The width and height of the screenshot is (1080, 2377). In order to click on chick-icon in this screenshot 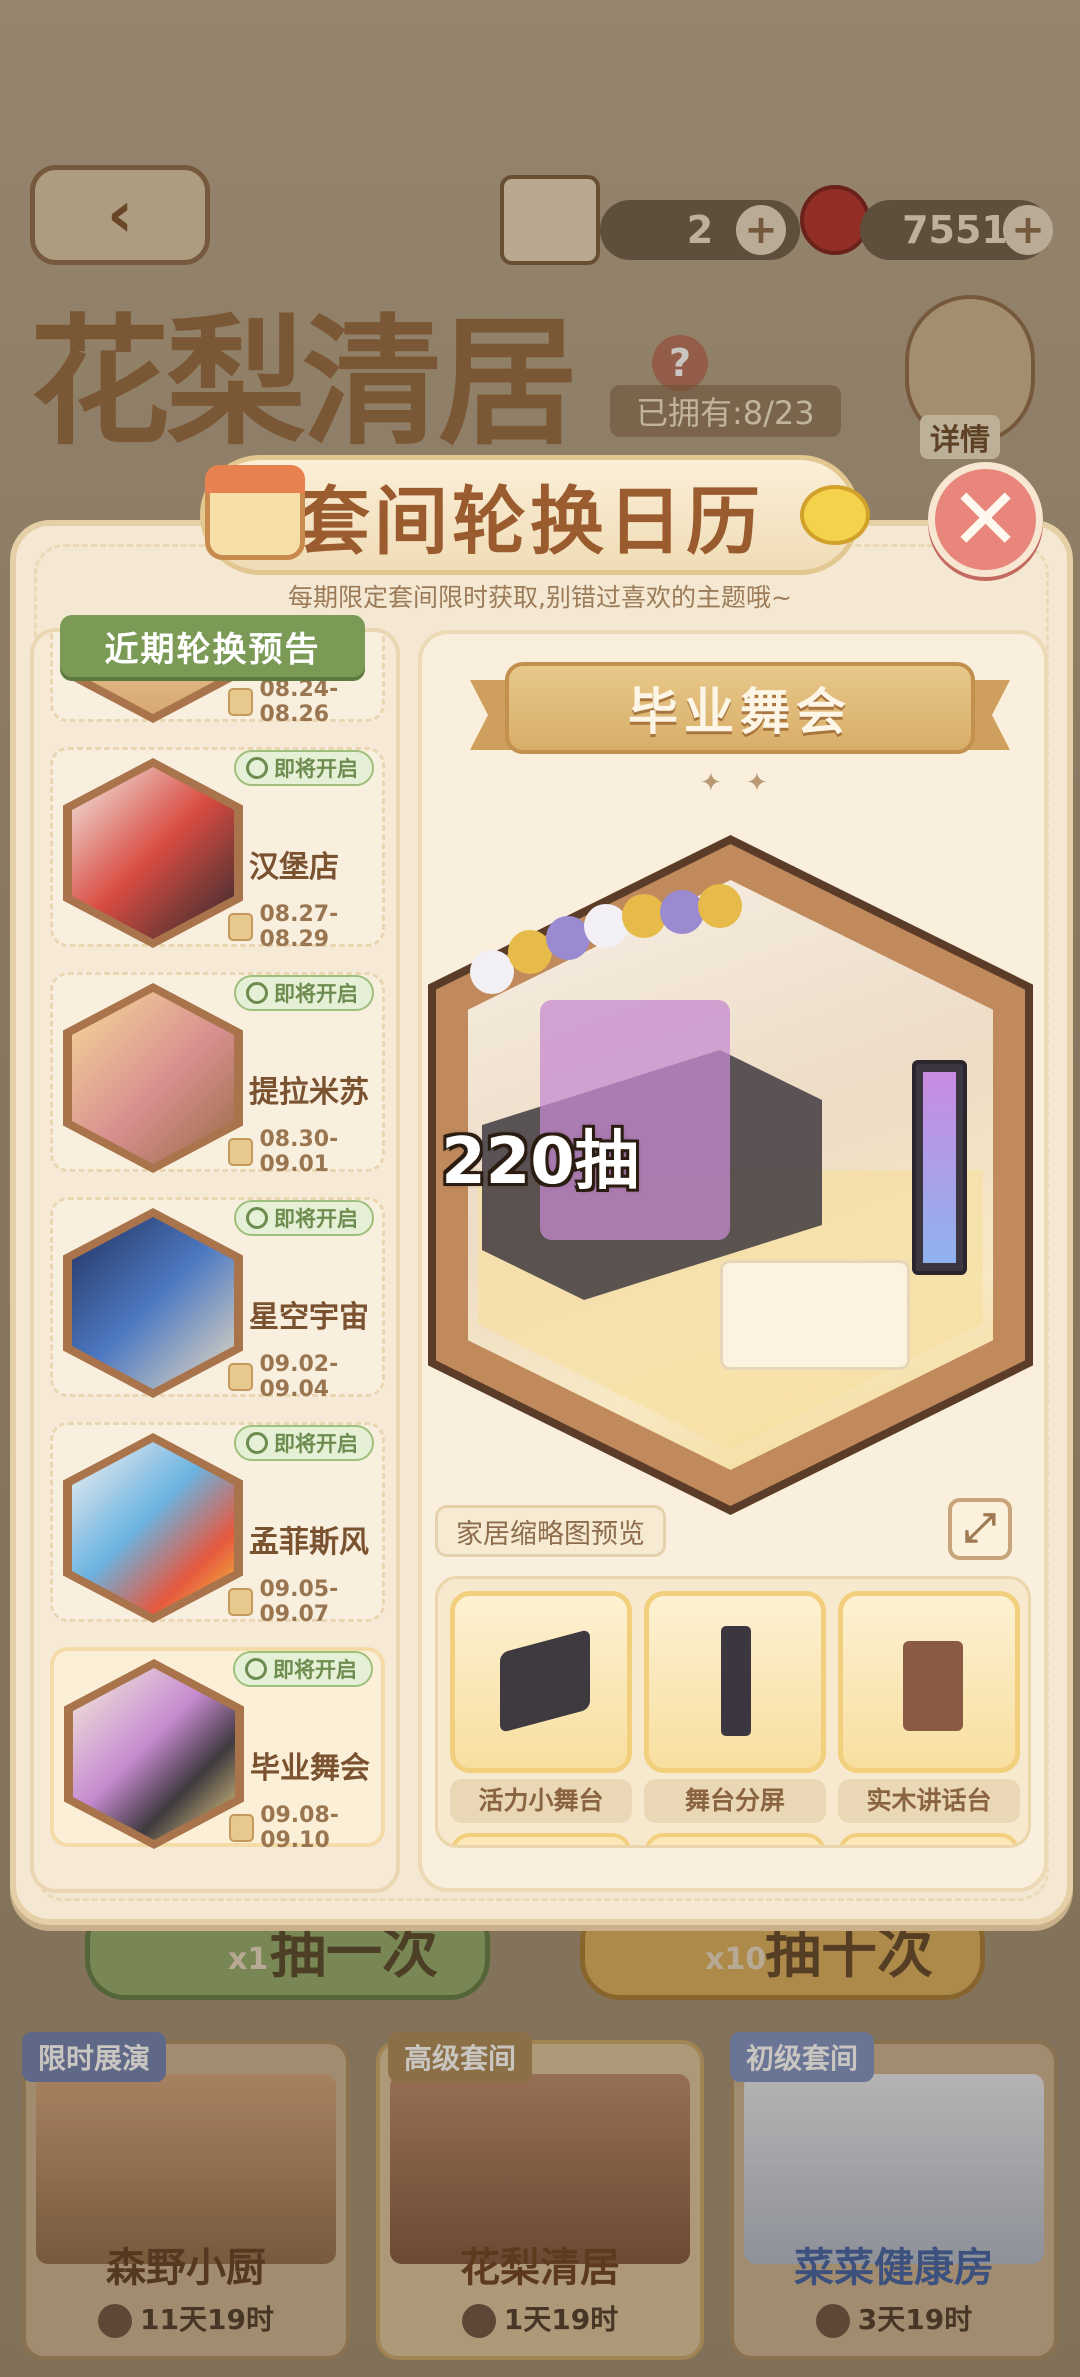, I will do `click(835, 515)`.